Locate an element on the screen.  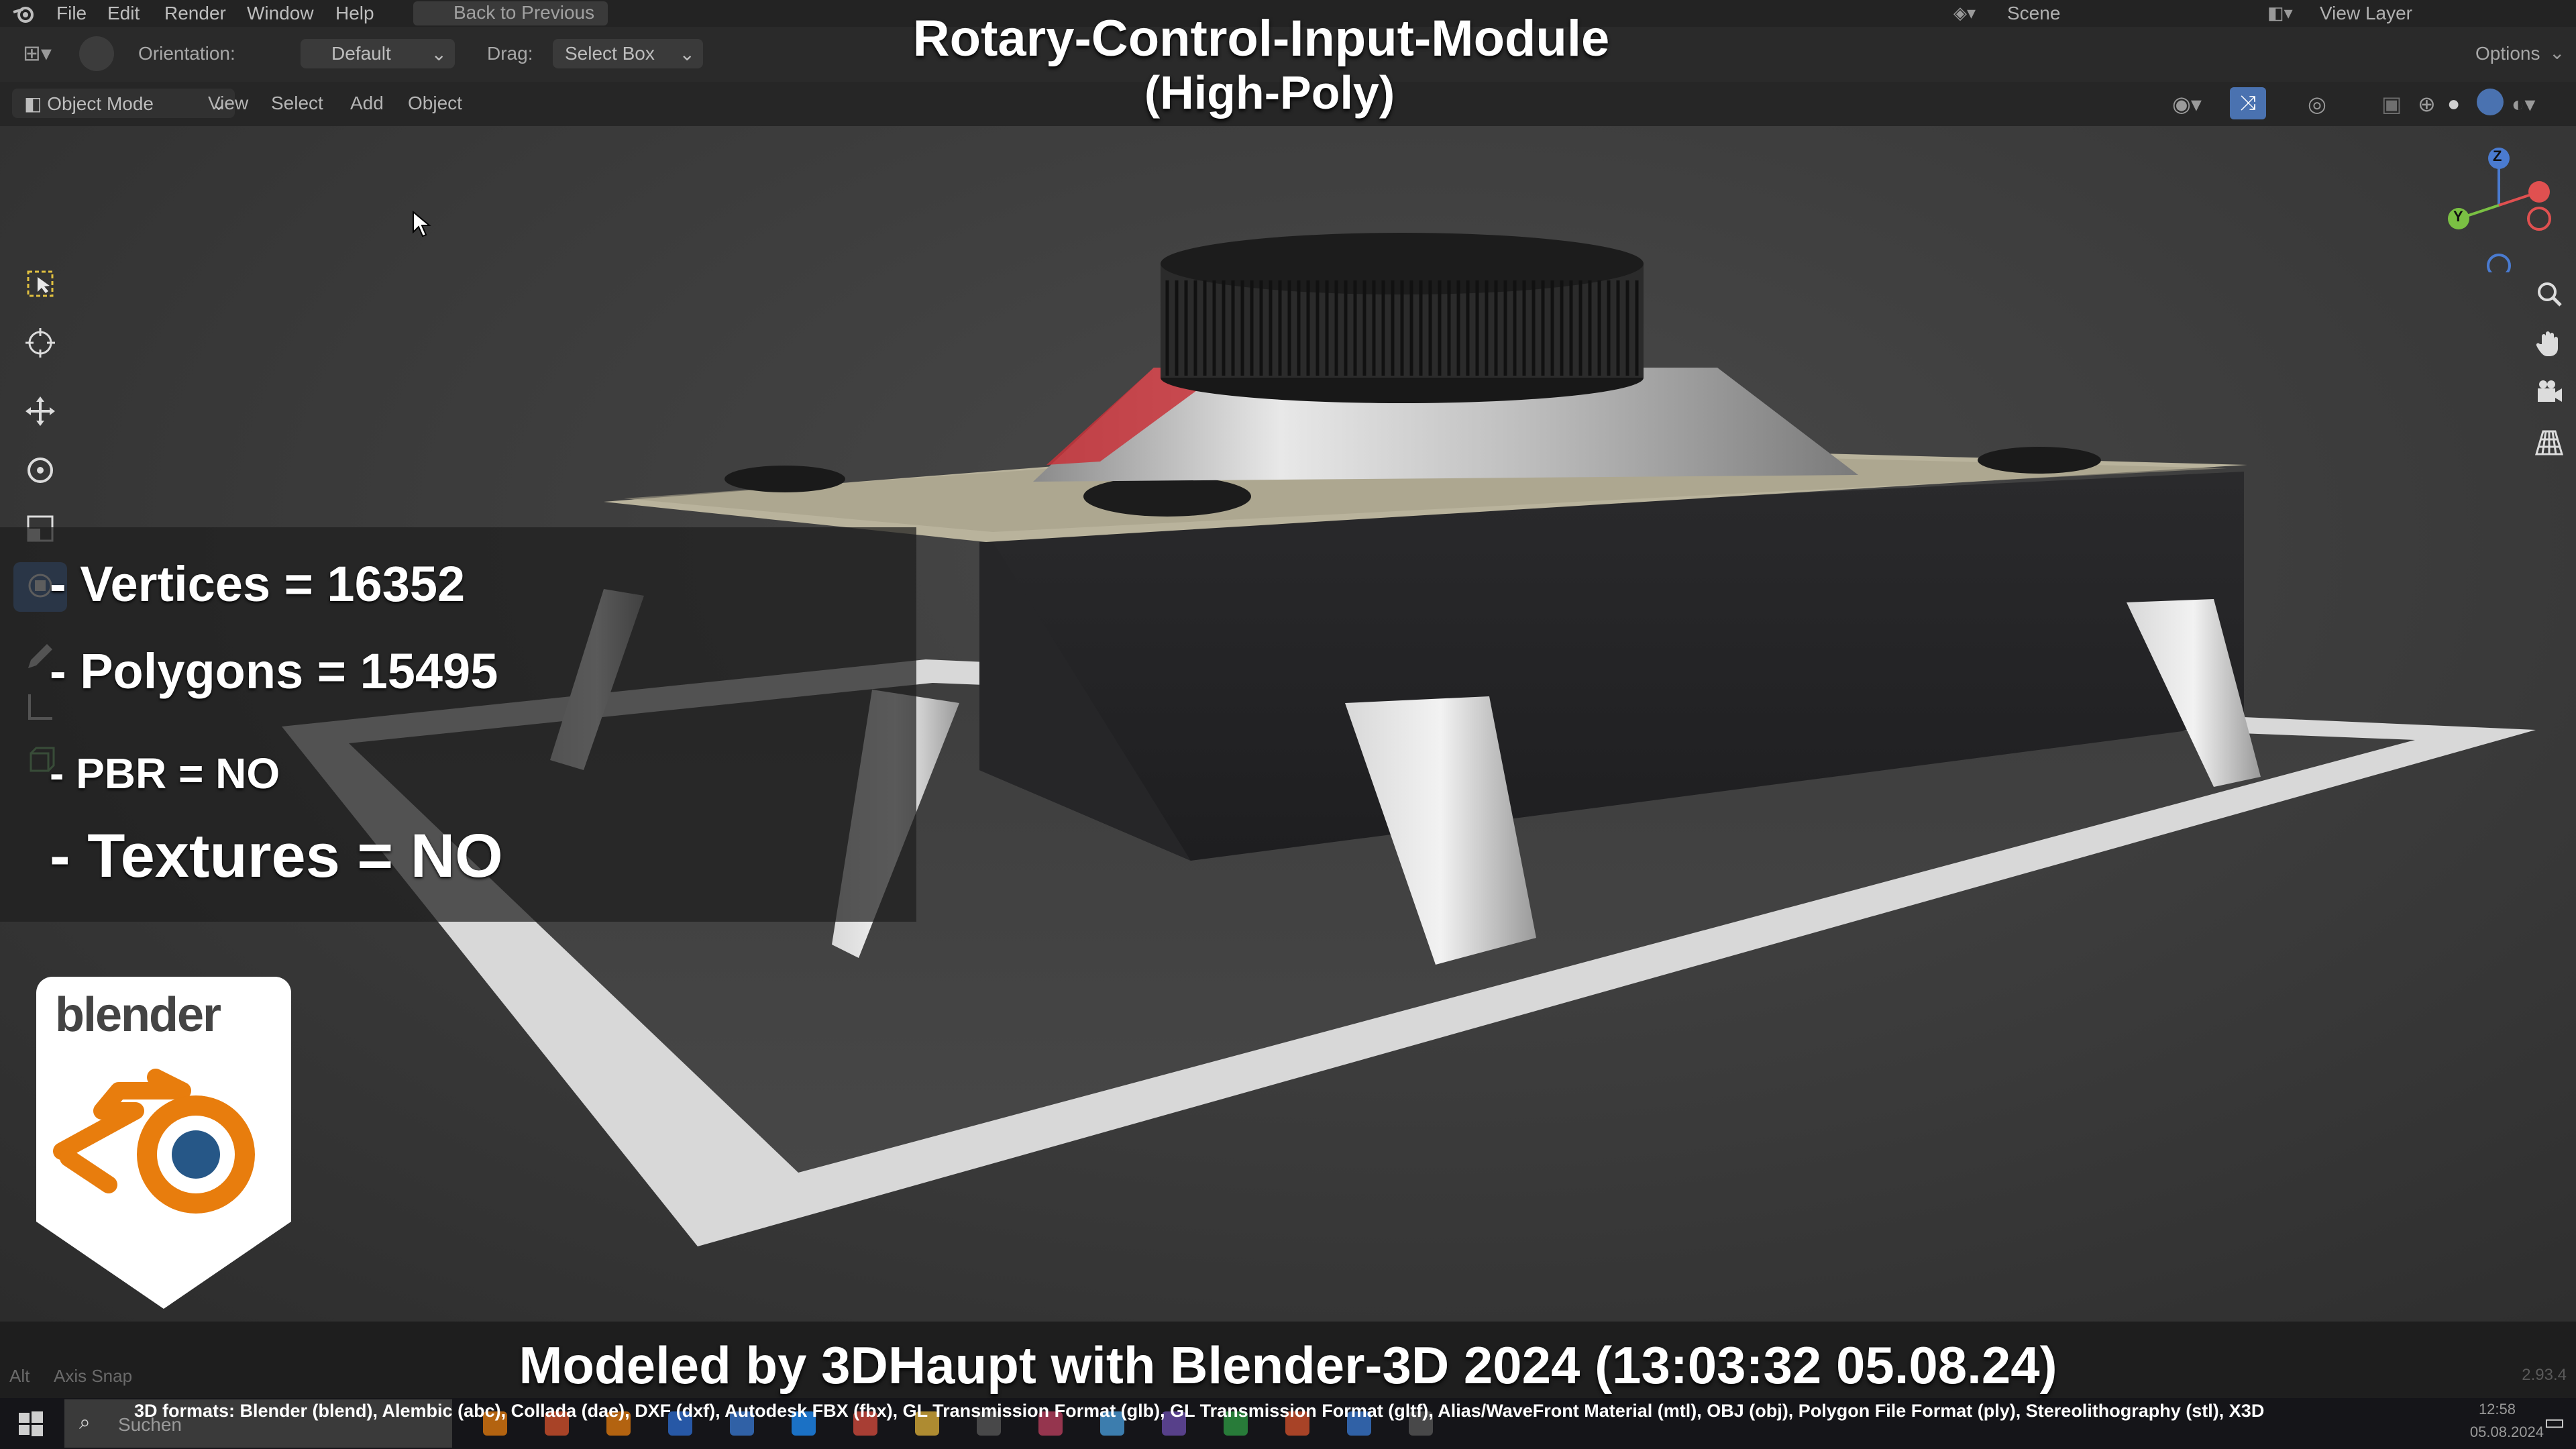
select-box-icon is located at coordinates (40, 285).